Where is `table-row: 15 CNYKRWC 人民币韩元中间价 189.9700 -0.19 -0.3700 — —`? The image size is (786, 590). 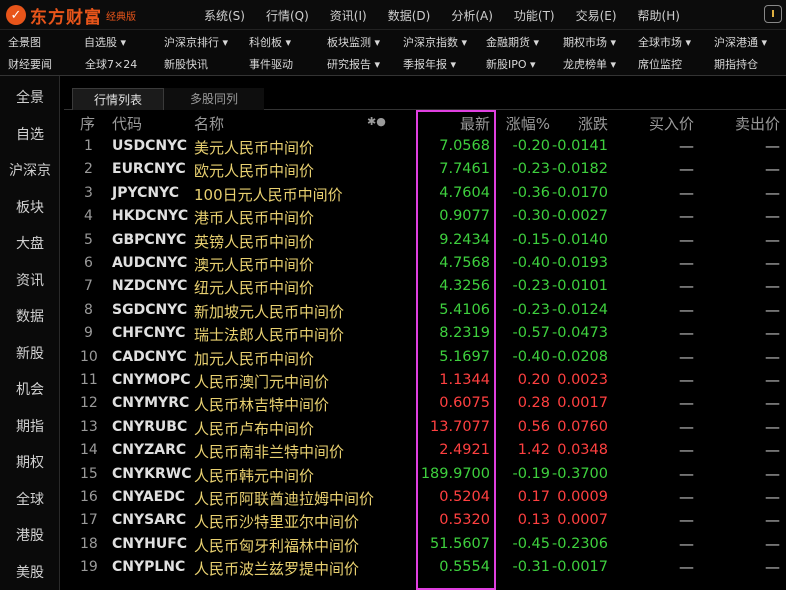 table-row: 15 CNYKRWC 人民币韩元中间价 189.9700 -0.19 -0.3700 — — is located at coordinates (425, 474).